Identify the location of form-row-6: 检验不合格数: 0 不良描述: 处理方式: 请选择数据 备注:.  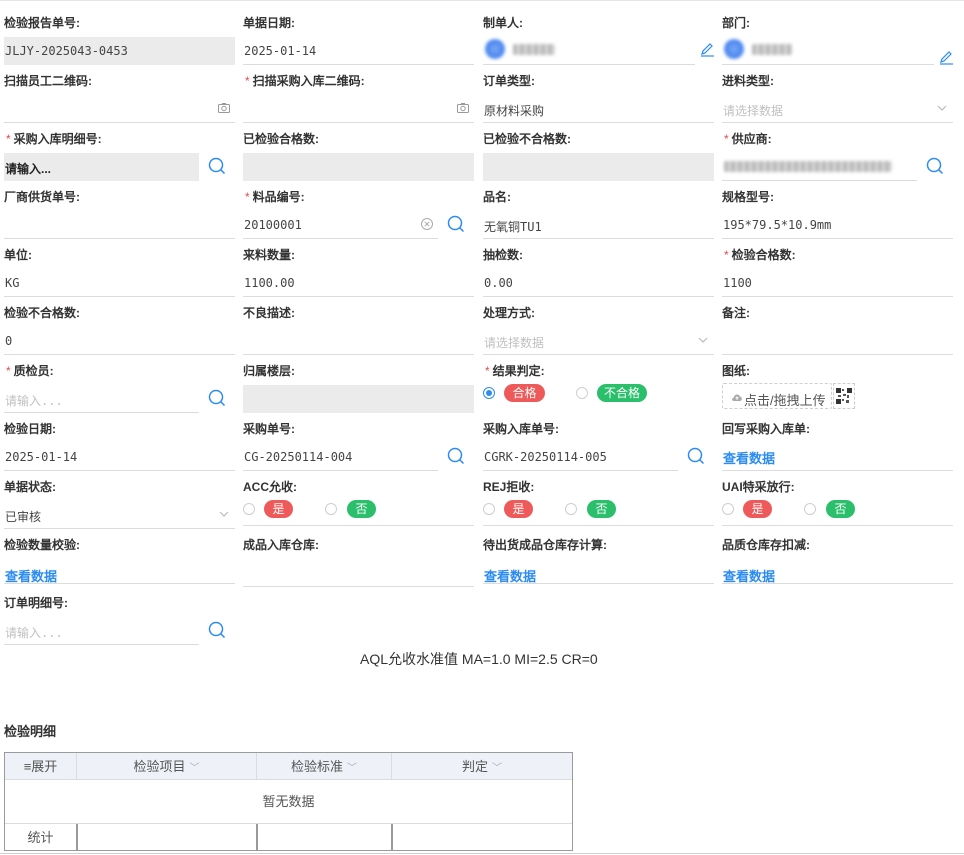
(478, 323).